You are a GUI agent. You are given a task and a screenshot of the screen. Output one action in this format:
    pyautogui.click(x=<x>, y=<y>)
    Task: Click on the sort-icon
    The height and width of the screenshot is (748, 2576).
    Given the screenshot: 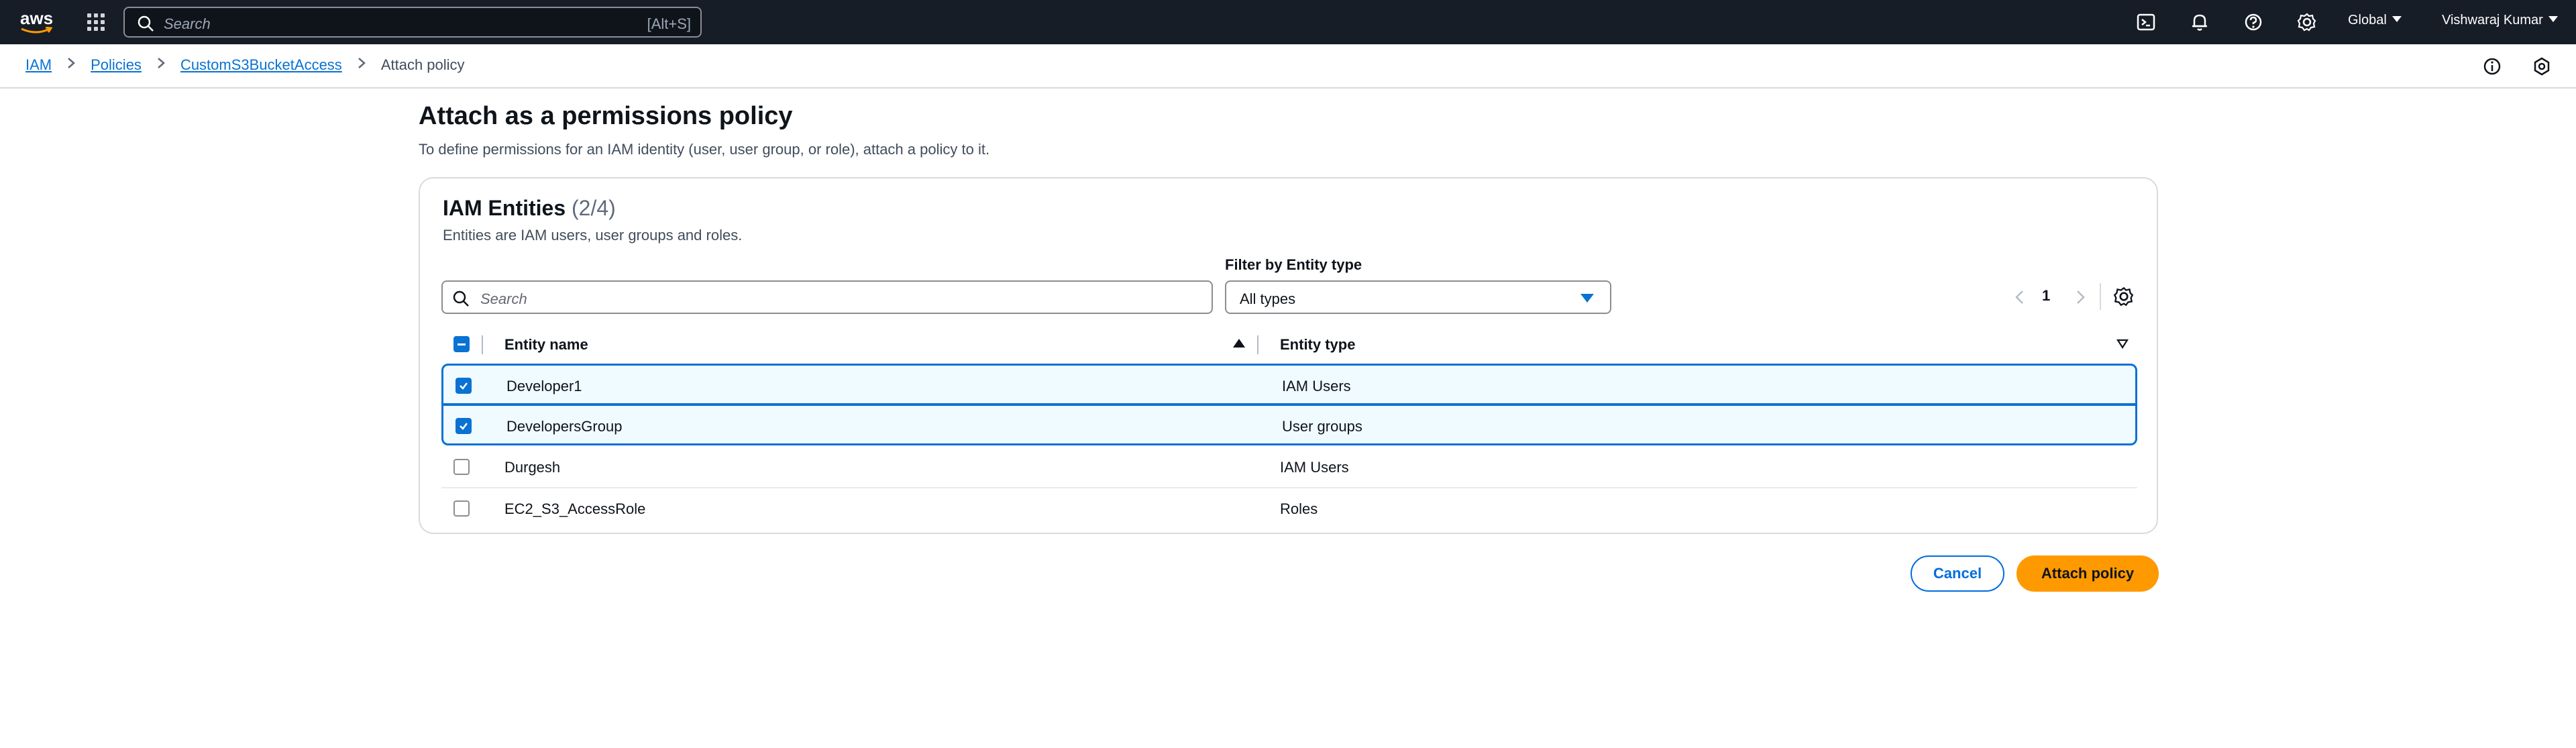 What is the action you would take?
    pyautogui.click(x=2122, y=344)
    